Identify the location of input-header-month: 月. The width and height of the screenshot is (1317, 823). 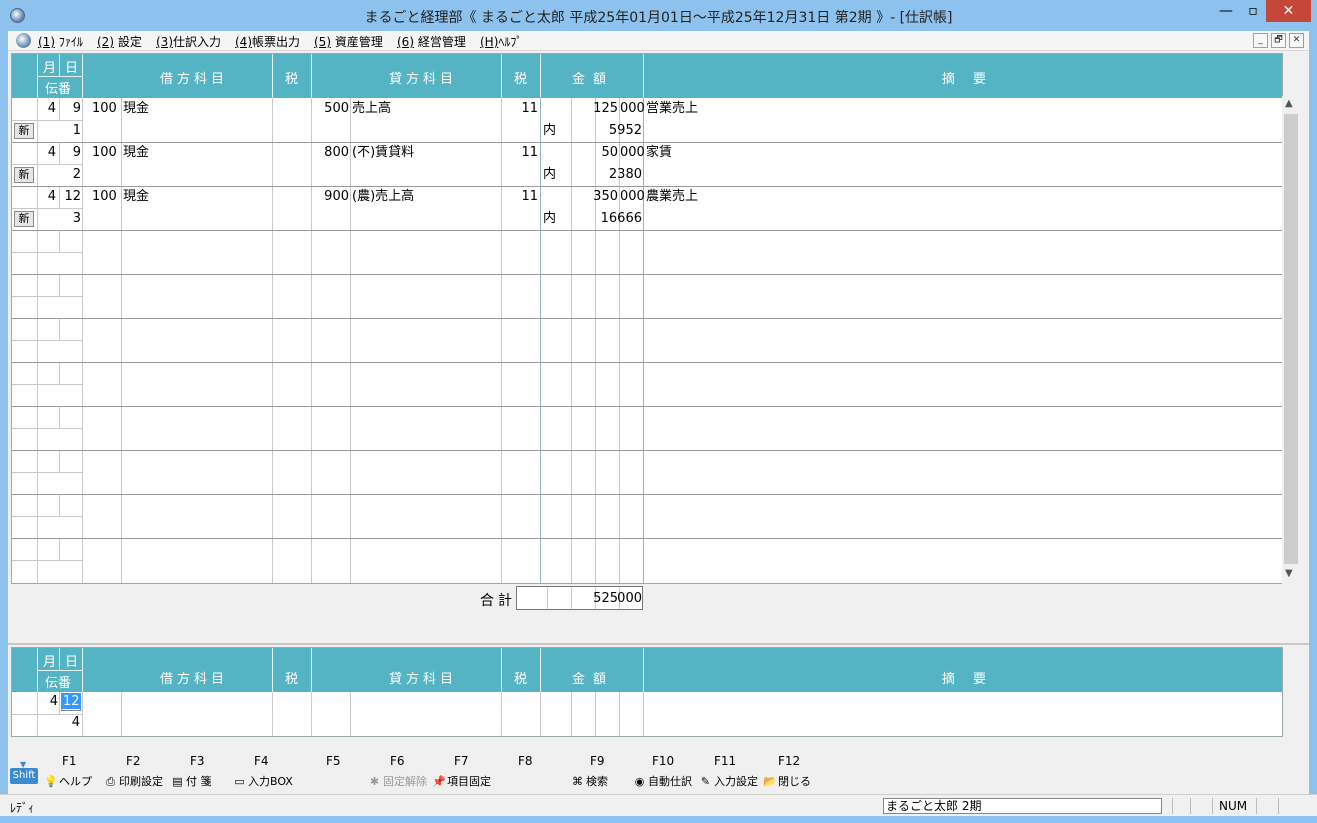
(52, 662).